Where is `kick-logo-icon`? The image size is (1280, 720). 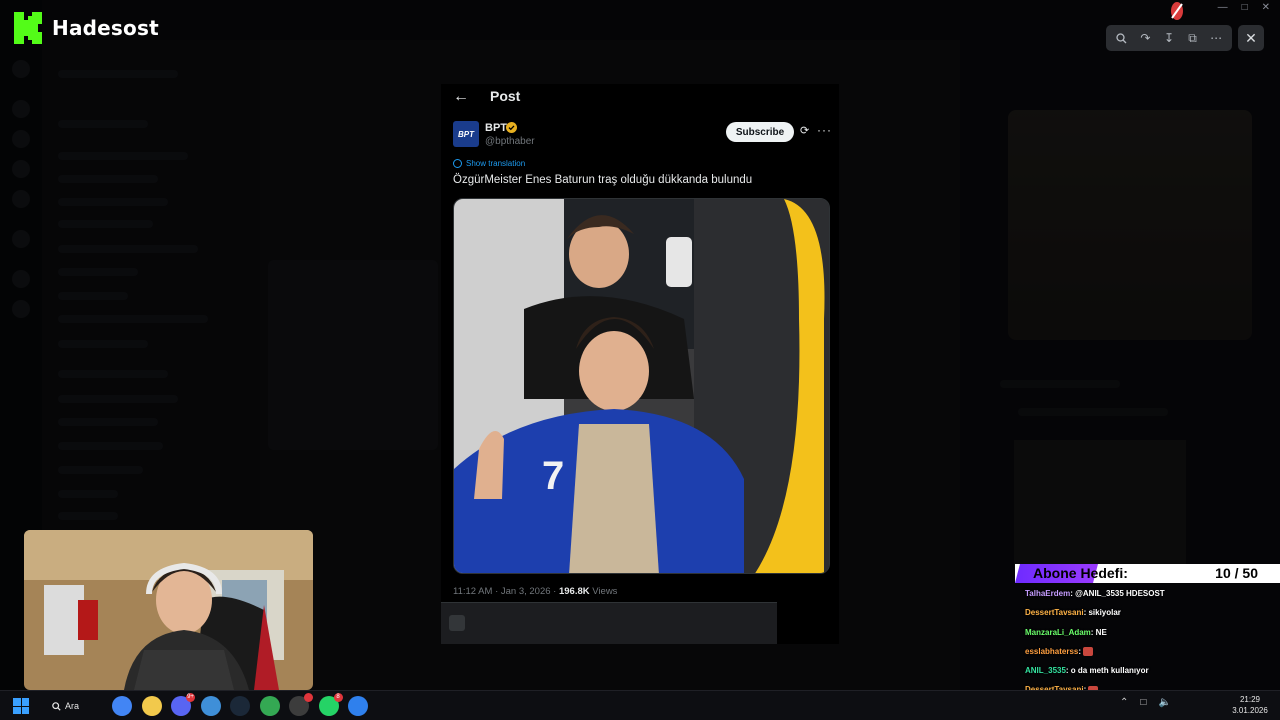
kick-logo-icon is located at coordinates (28, 28).